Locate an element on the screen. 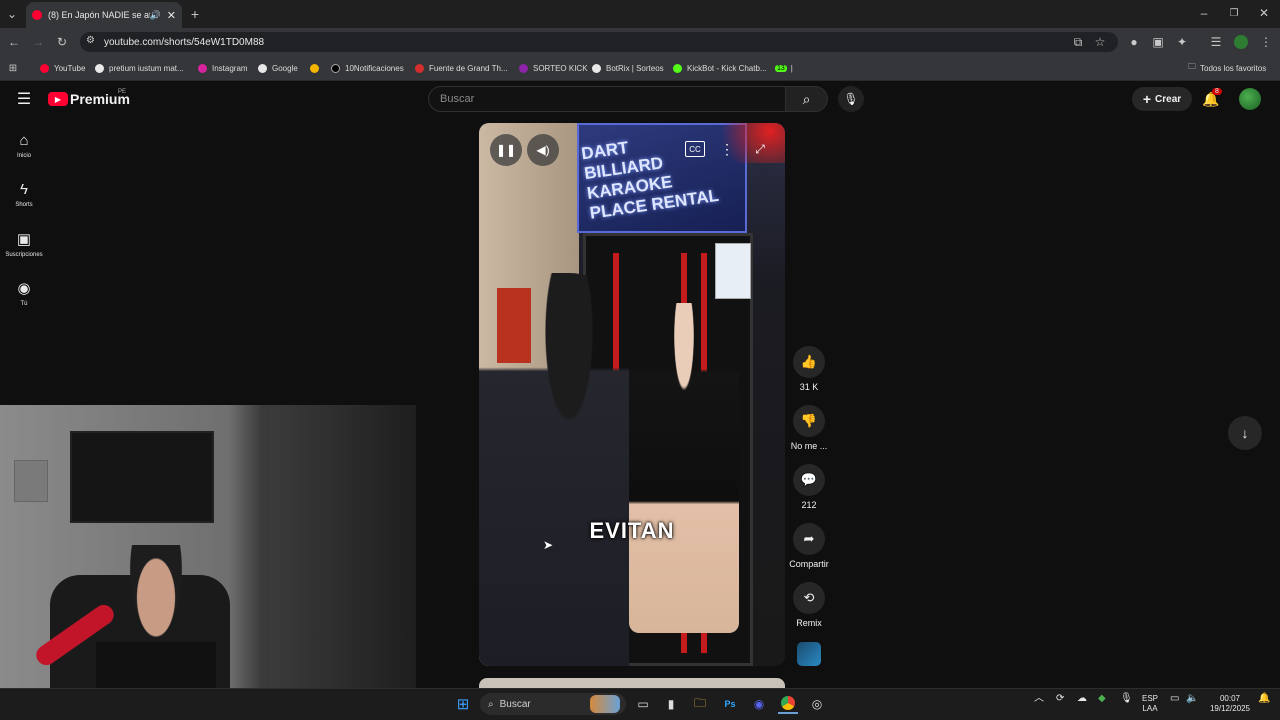 Image resolution: width=1280 pixels, height=720 pixels. arrow-down-icon: ↓ is located at coordinates (1245, 433).